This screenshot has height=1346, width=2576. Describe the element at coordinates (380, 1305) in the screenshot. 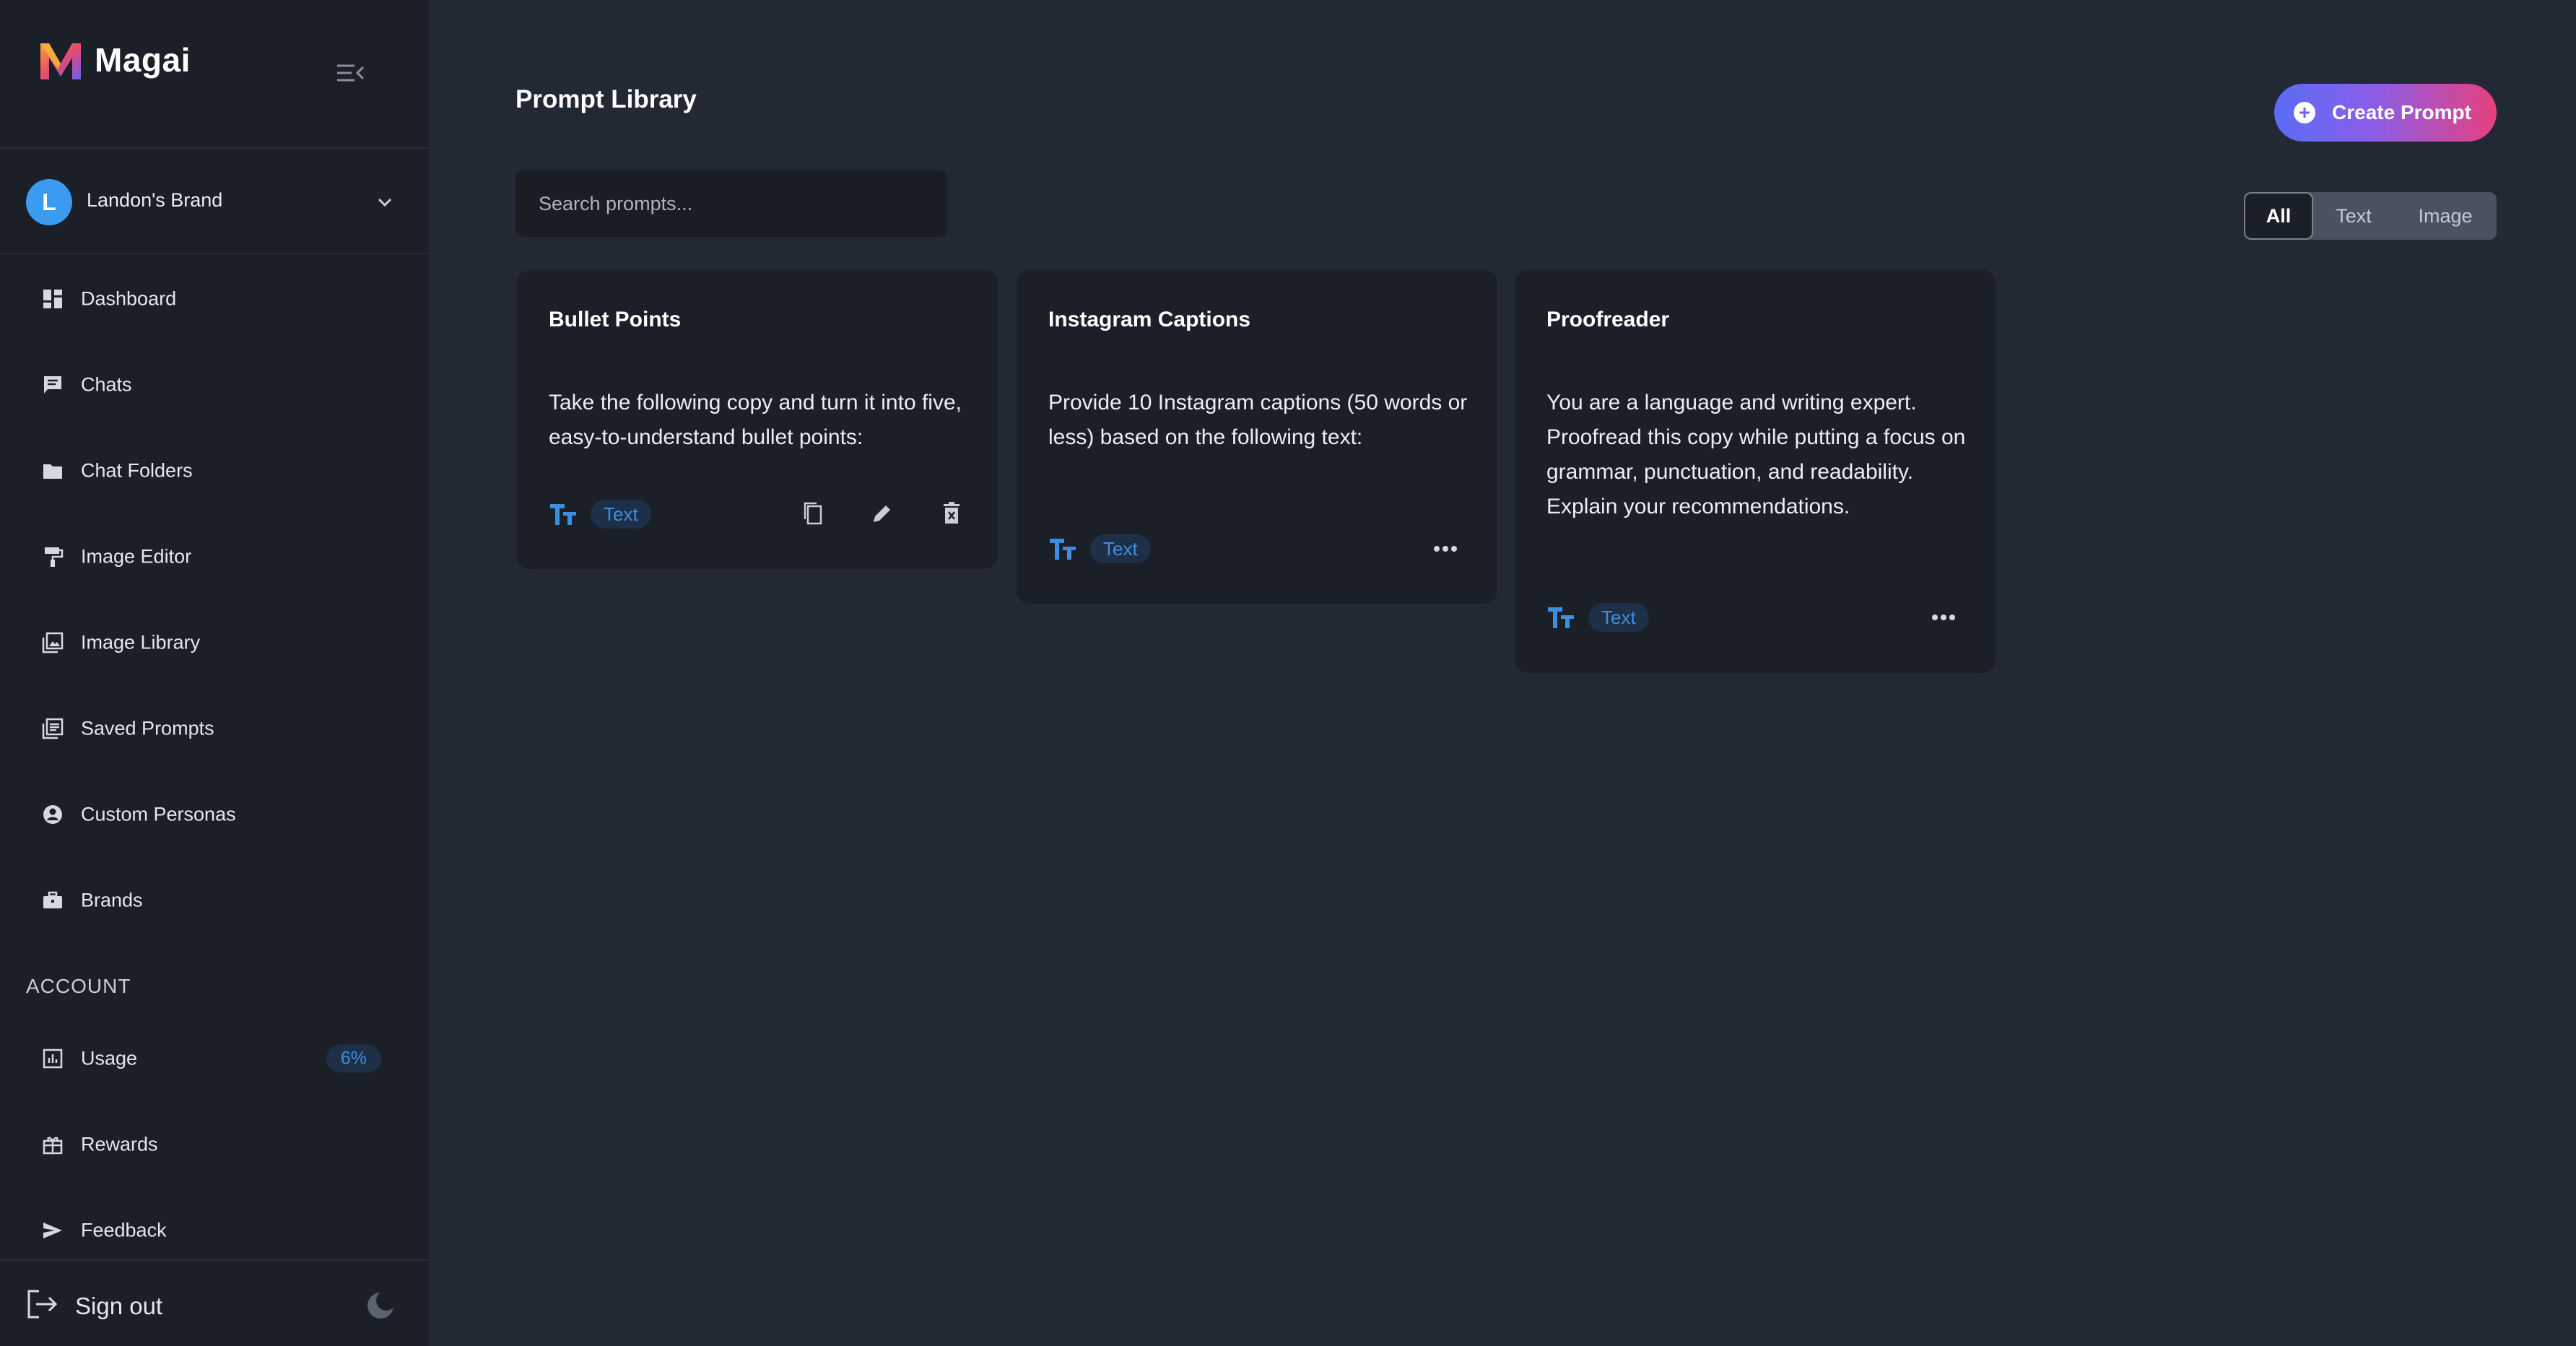

I see `moon-icon` at that location.